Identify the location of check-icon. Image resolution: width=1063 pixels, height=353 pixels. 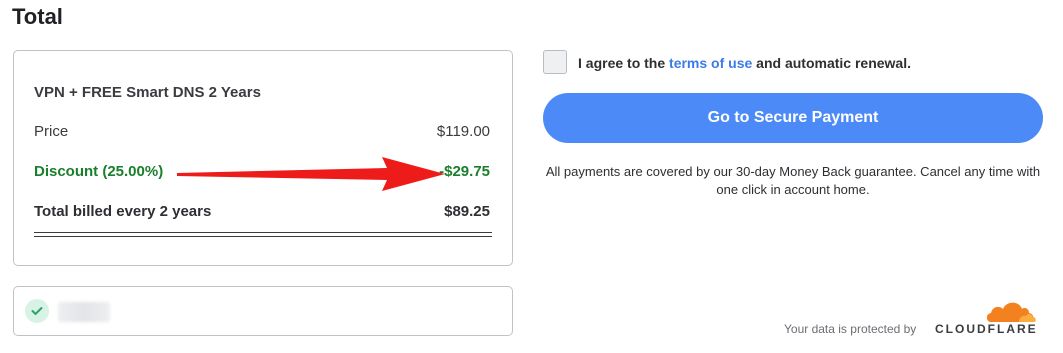
(37, 311).